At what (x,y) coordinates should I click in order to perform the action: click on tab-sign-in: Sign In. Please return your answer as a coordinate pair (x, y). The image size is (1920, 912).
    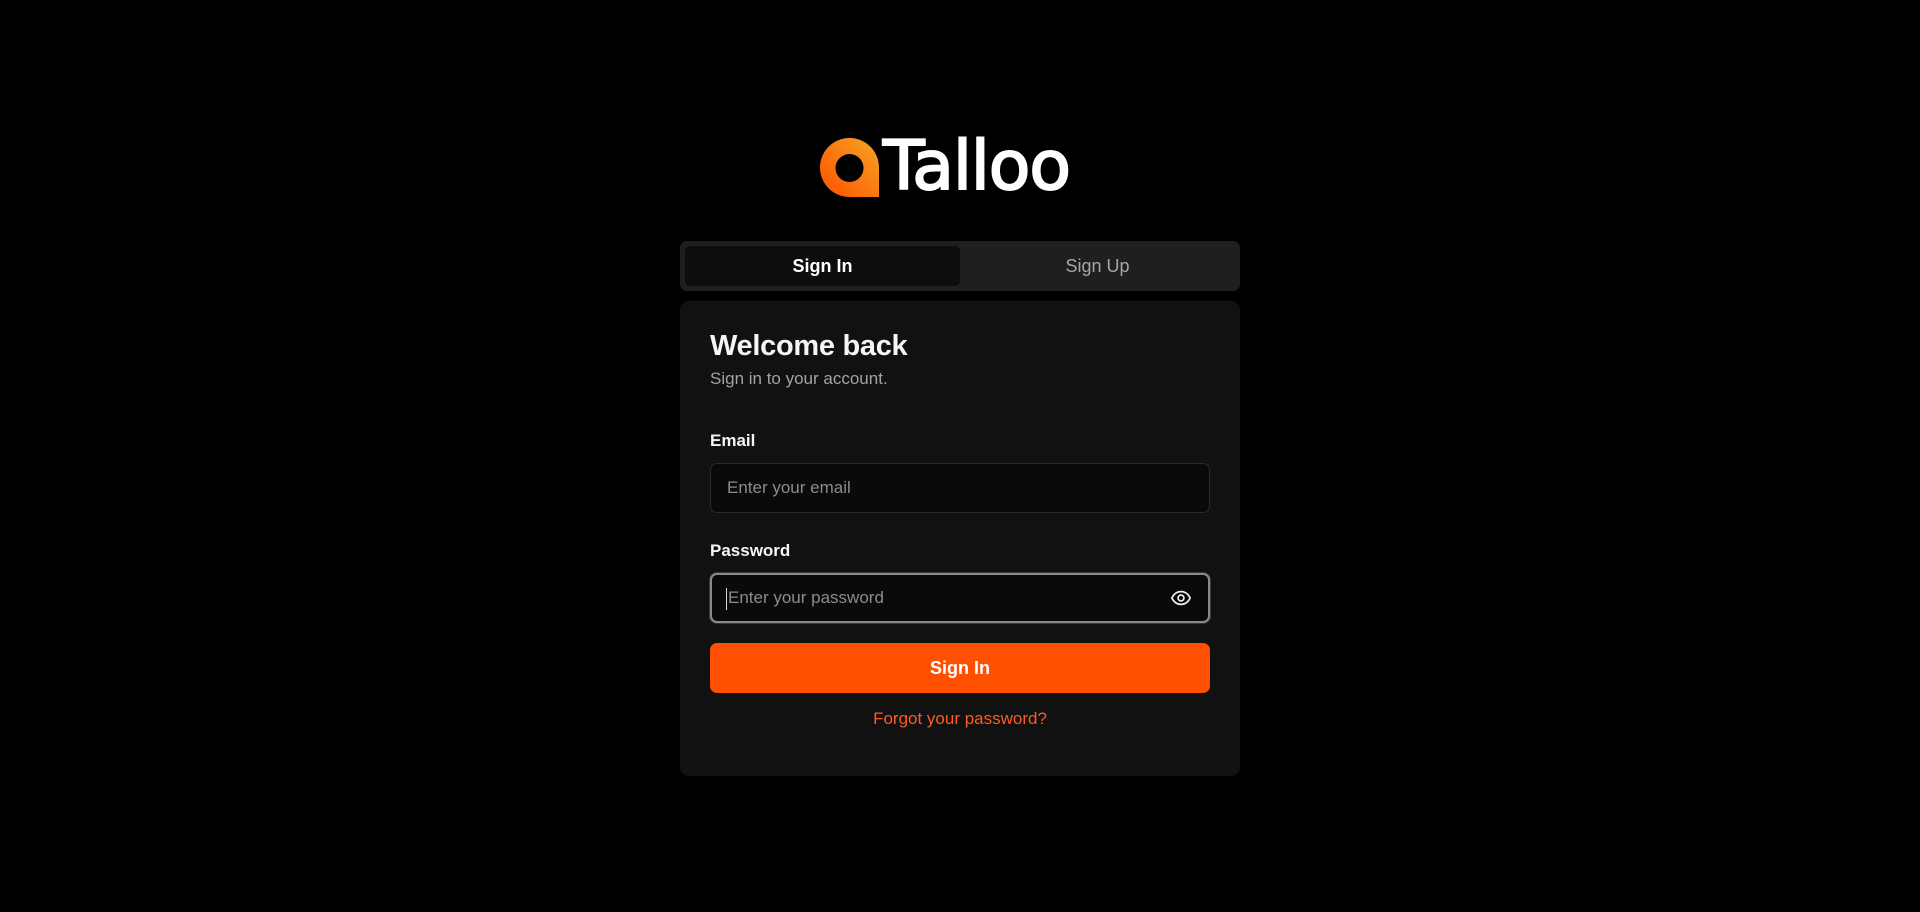
    Looking at the image, I should click on (822, 266).